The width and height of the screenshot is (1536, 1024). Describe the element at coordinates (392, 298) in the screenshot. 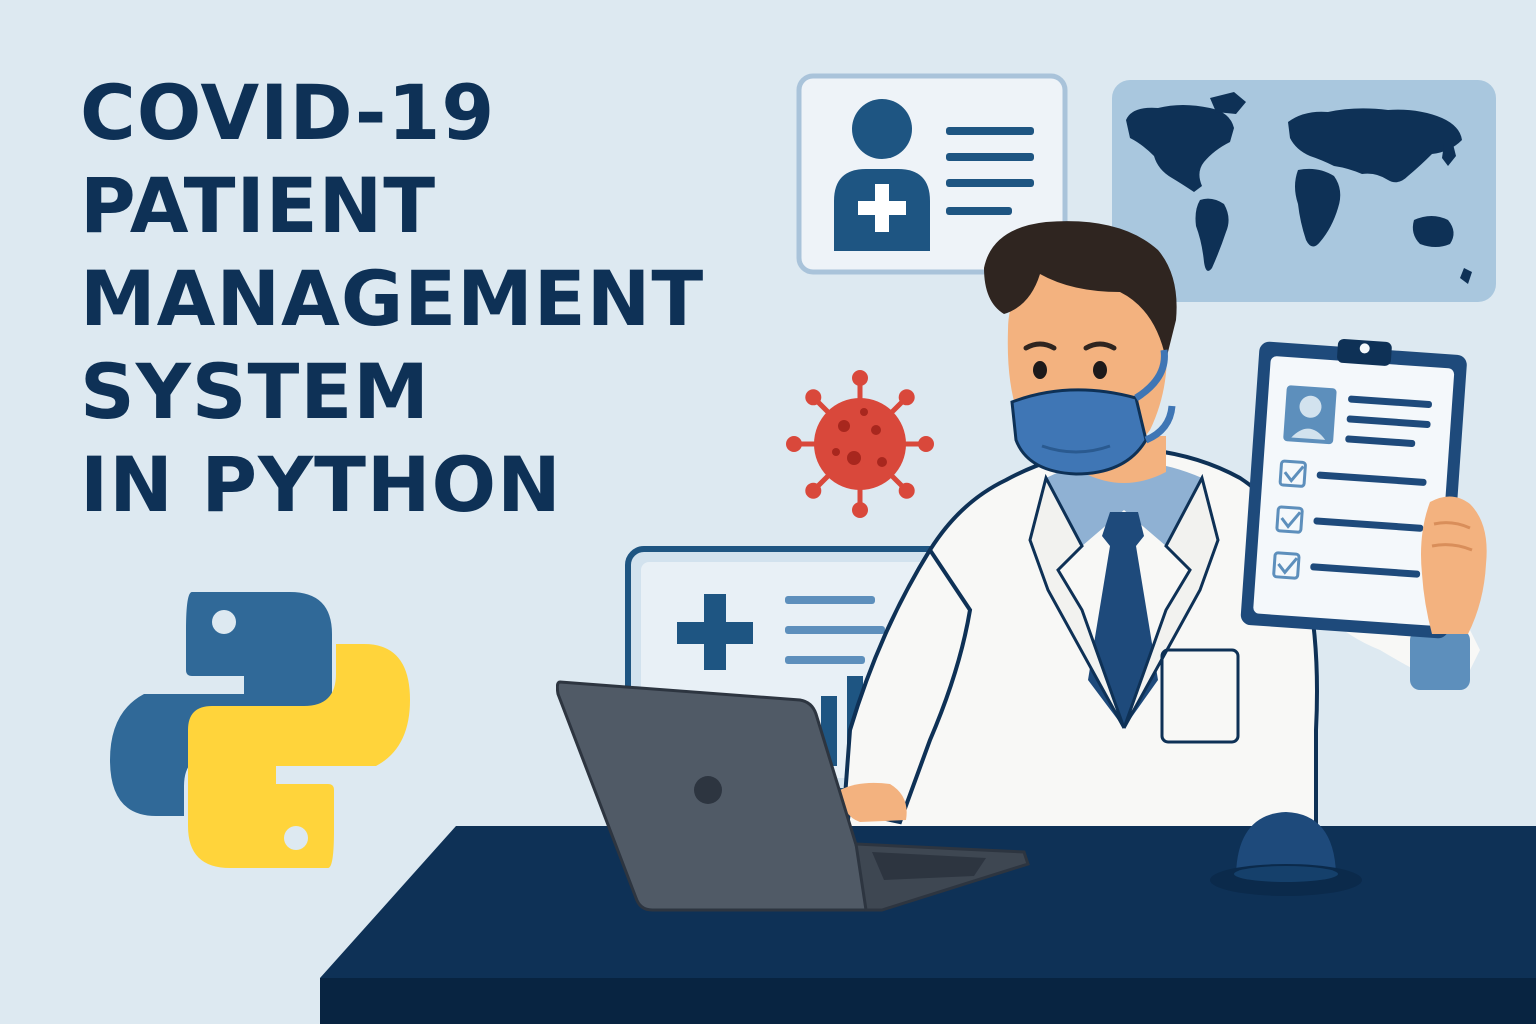

I see `title-line-3: MANAGEMENT` at that location.